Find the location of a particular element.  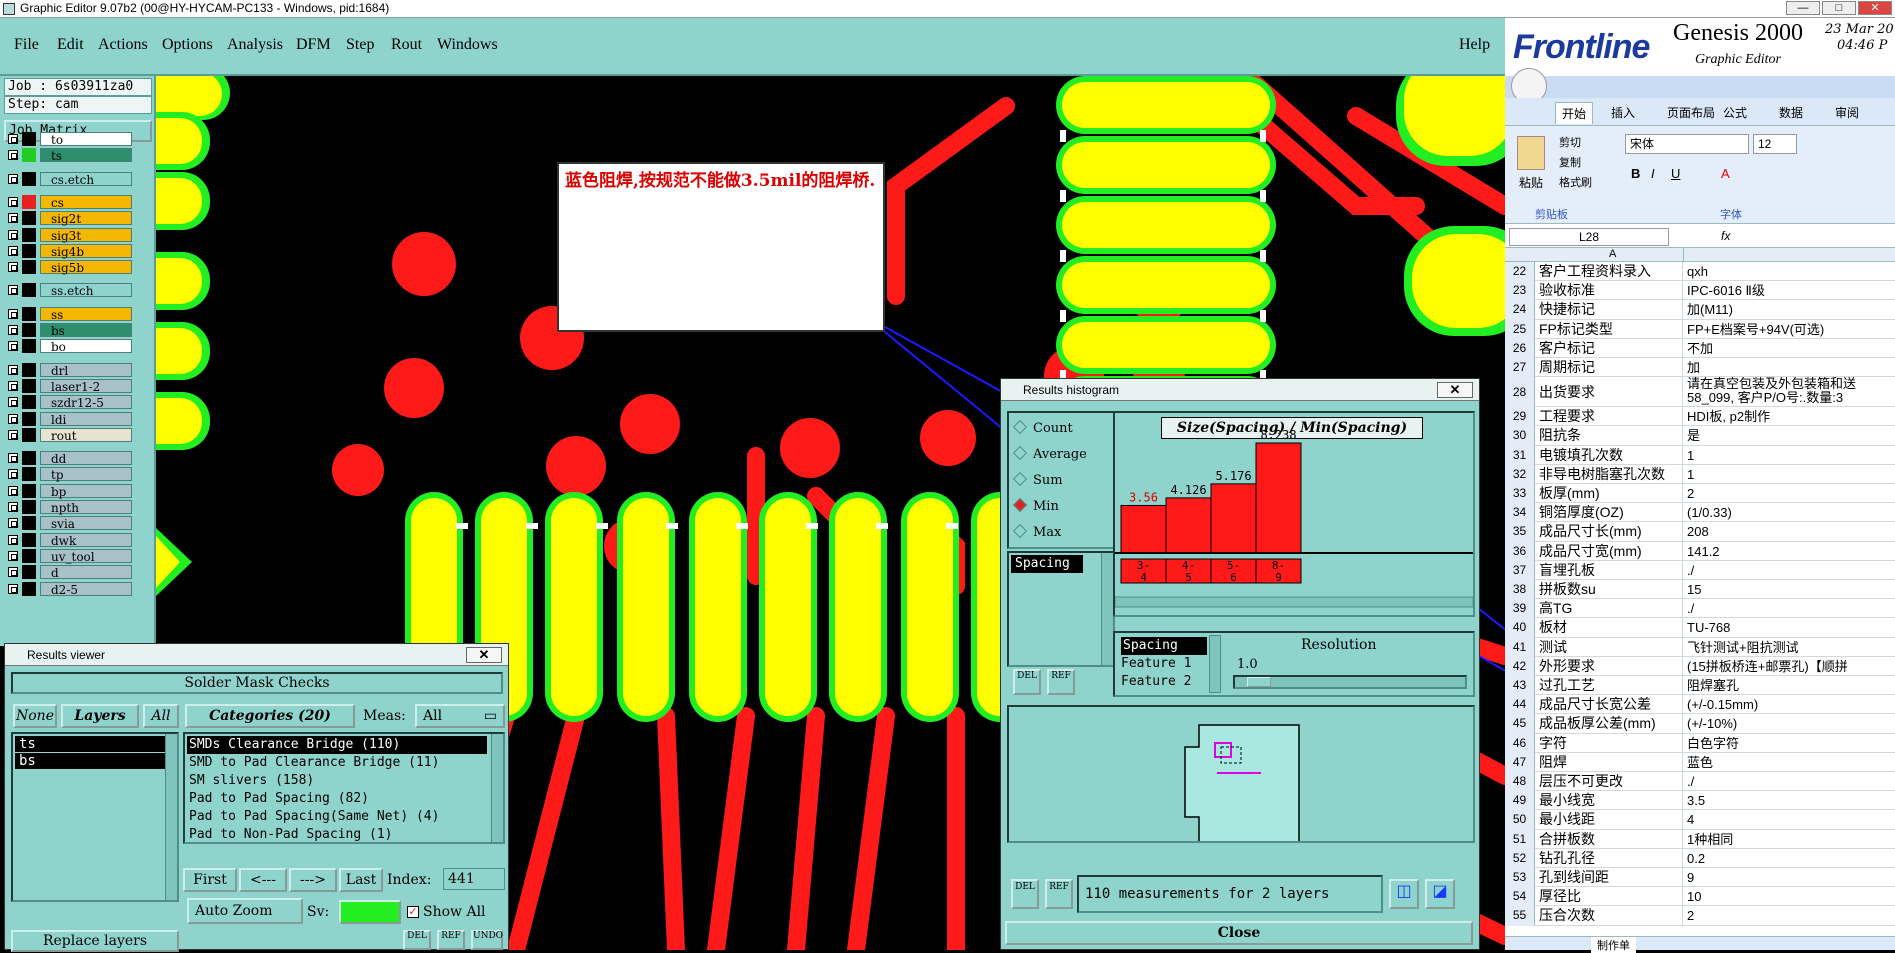

option-sum: Sum is located at coordinates (1037, 481).